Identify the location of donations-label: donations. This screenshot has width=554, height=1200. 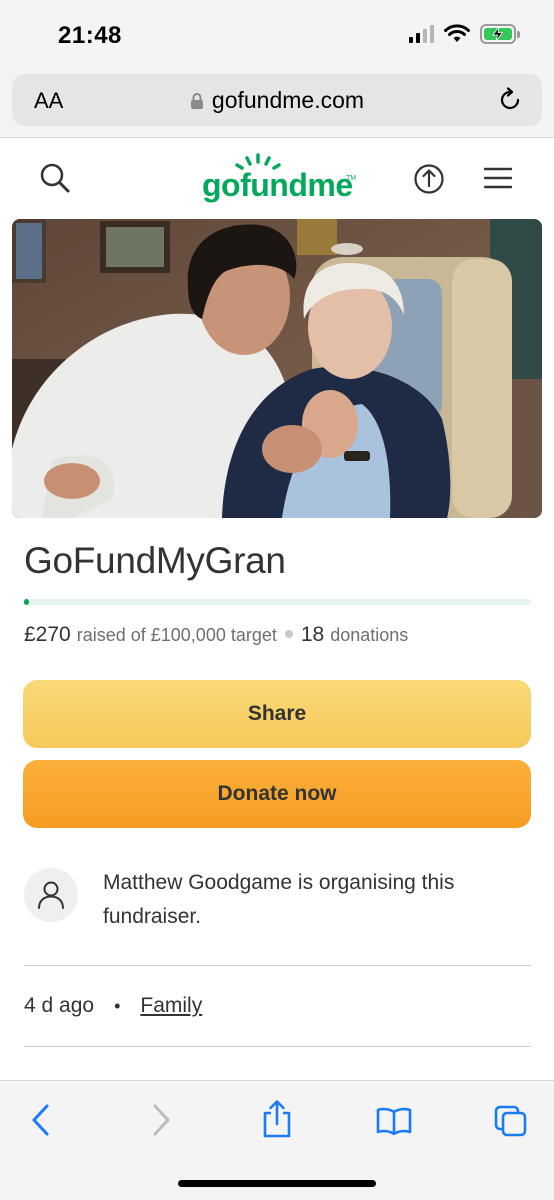
(369, 635).